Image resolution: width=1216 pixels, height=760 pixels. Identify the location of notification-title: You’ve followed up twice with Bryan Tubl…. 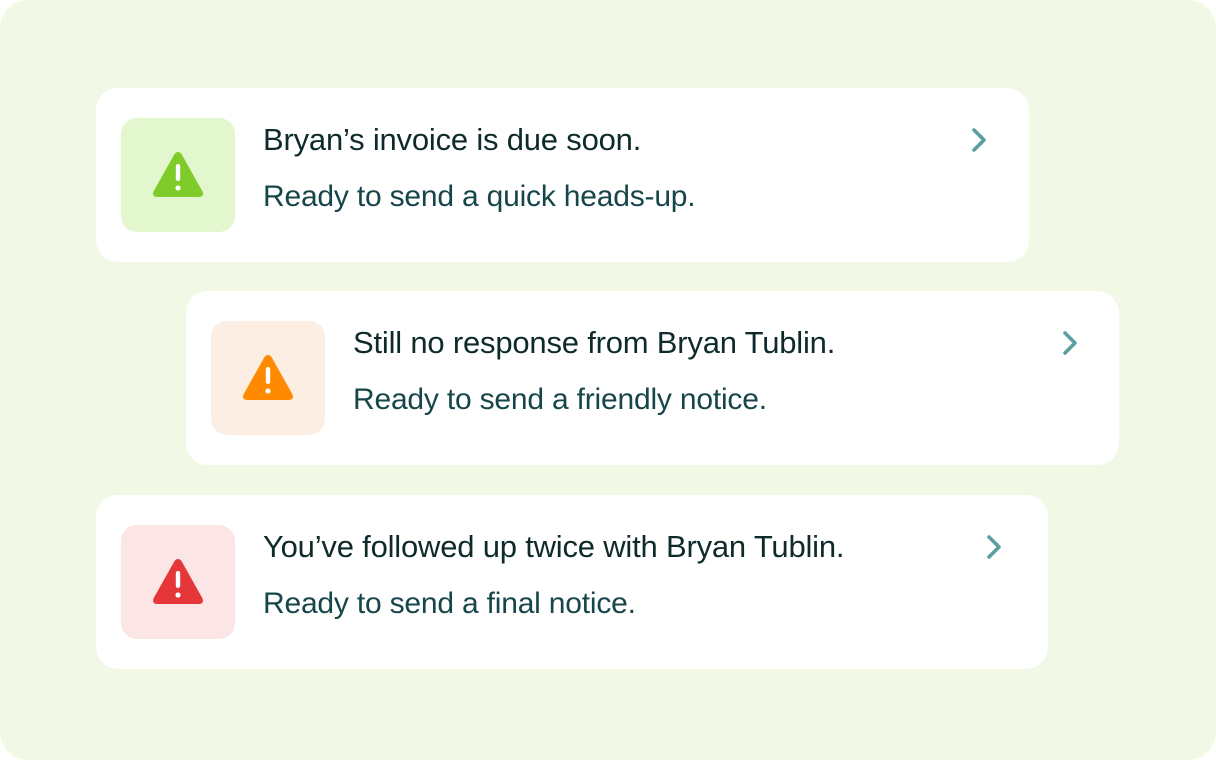
(554, 546).